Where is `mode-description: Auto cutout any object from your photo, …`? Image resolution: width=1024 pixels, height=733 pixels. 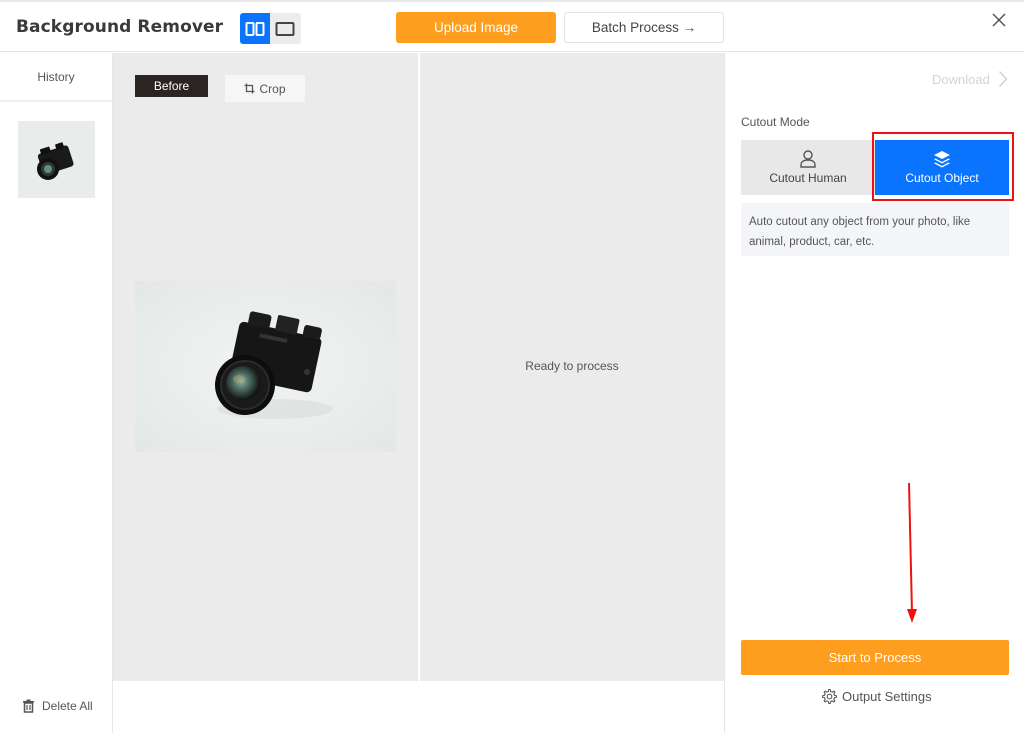
mode-description: Auto cutout any object from your photo, … is located at coordinates (875, 229).